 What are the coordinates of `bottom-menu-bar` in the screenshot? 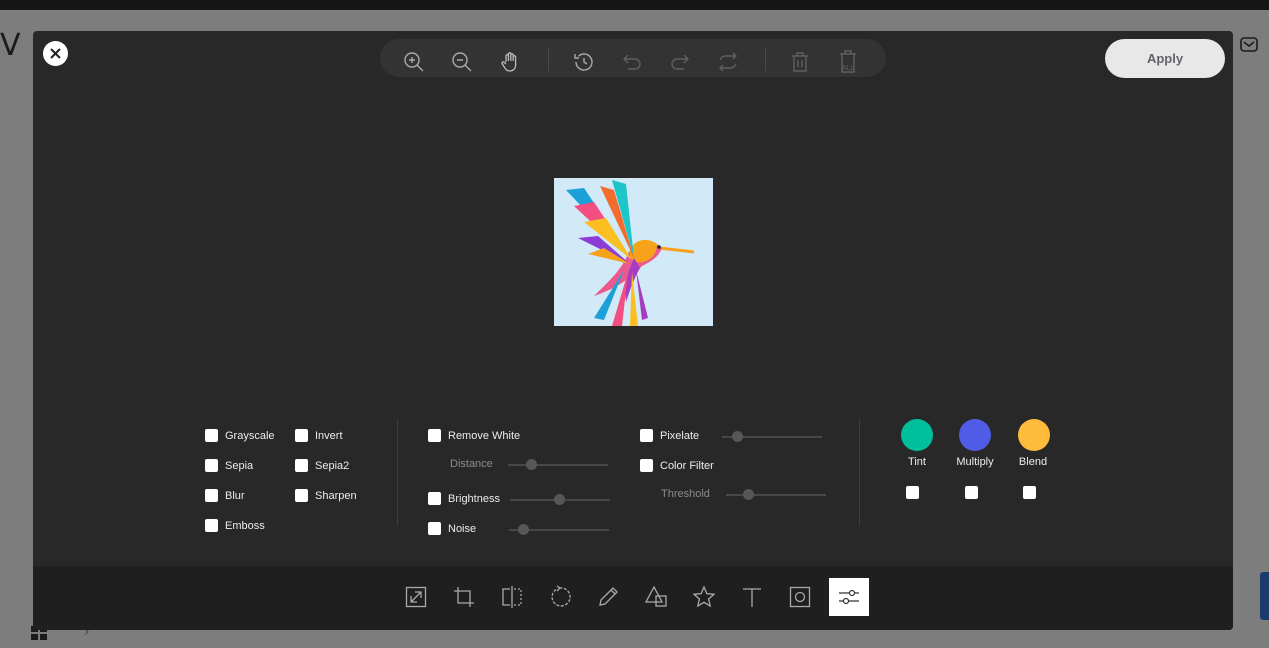 It's located at (633, 598).